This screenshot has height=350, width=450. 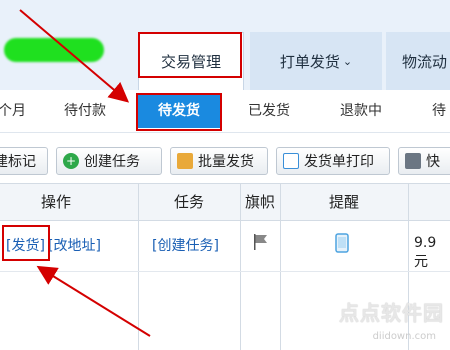 I want to click on watermark-text: 点点软件园, so click(x=391, y=313).